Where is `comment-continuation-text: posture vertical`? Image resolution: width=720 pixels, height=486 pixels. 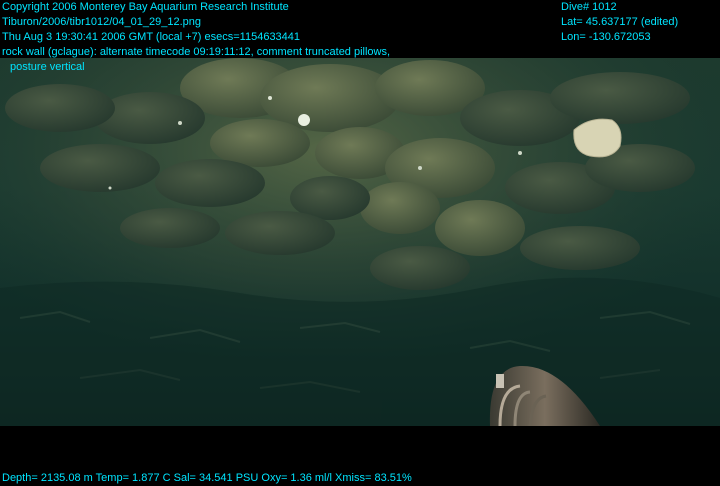 comment-continuation-text: posture vertical is located at coordinates (47, 67).